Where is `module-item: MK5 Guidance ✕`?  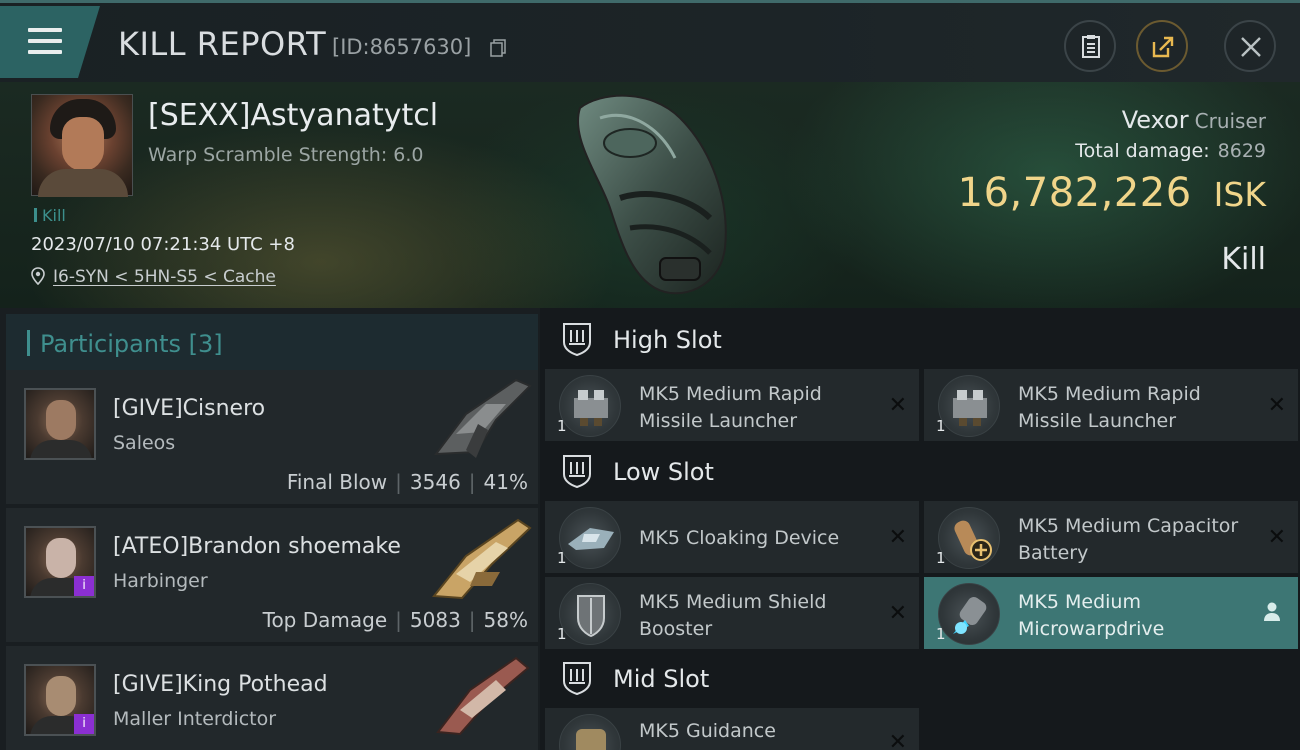
module-item: MK5 Guidance ✕ is located at coordinates (732, 729).